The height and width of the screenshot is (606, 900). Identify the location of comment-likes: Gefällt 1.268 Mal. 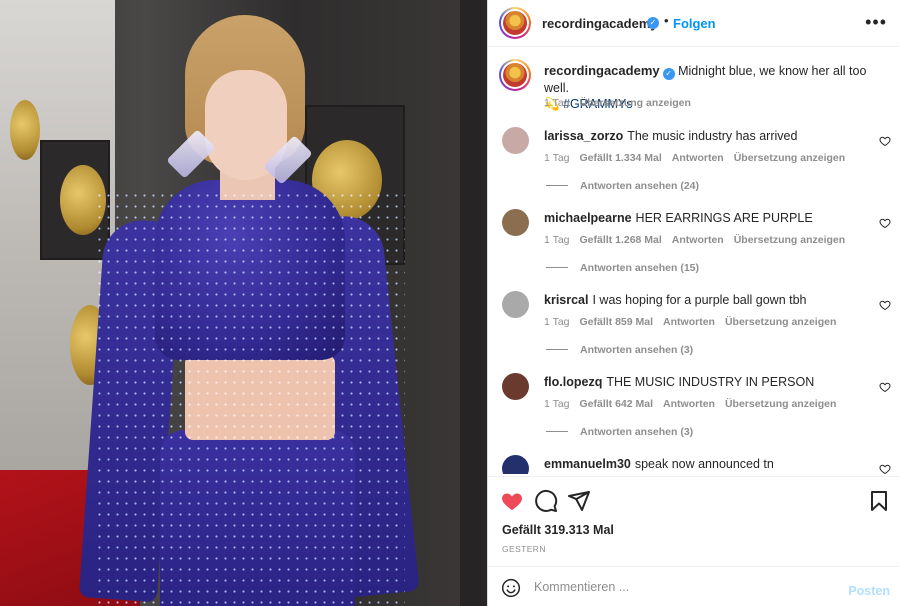
(621, 240).